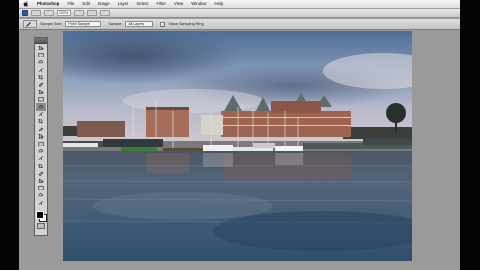 This screenshot has height=270, width=480. Describe the element at coordinates (41, 225) in the screenshot. I see `quick-mask-button` at that location.